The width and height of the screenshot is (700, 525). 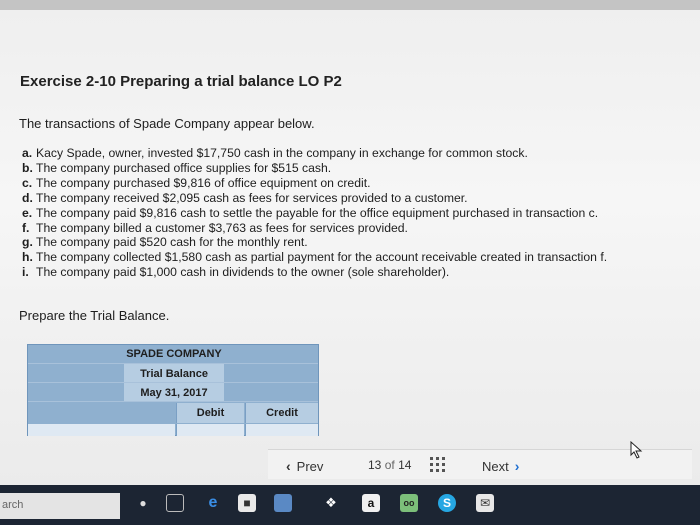 What do you see at coordinates (283, 503) in the screenshot?
I see `photos-icon` at bounding box center [283, 503].